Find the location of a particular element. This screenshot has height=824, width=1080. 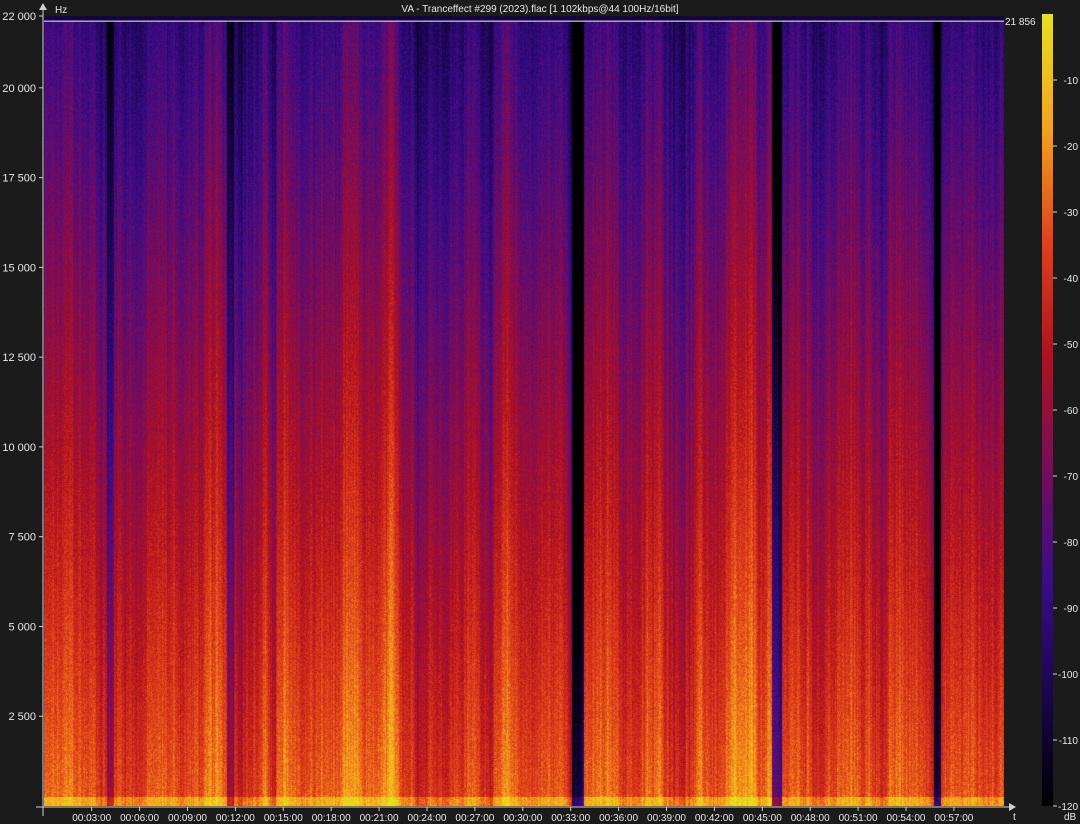

colorbar-tick-label: -20 is located at coordinates (1071, 147).